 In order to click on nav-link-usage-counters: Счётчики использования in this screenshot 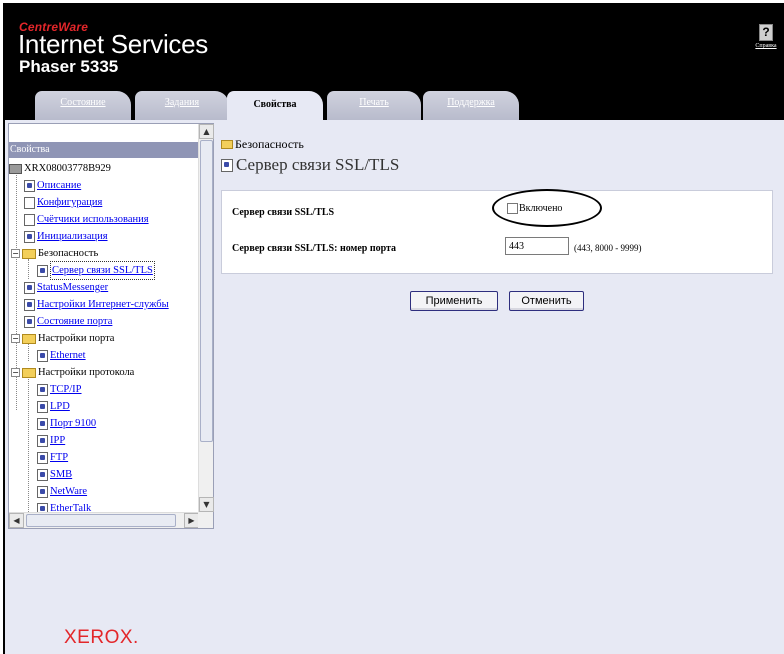, I will do `click(93, 219)`.